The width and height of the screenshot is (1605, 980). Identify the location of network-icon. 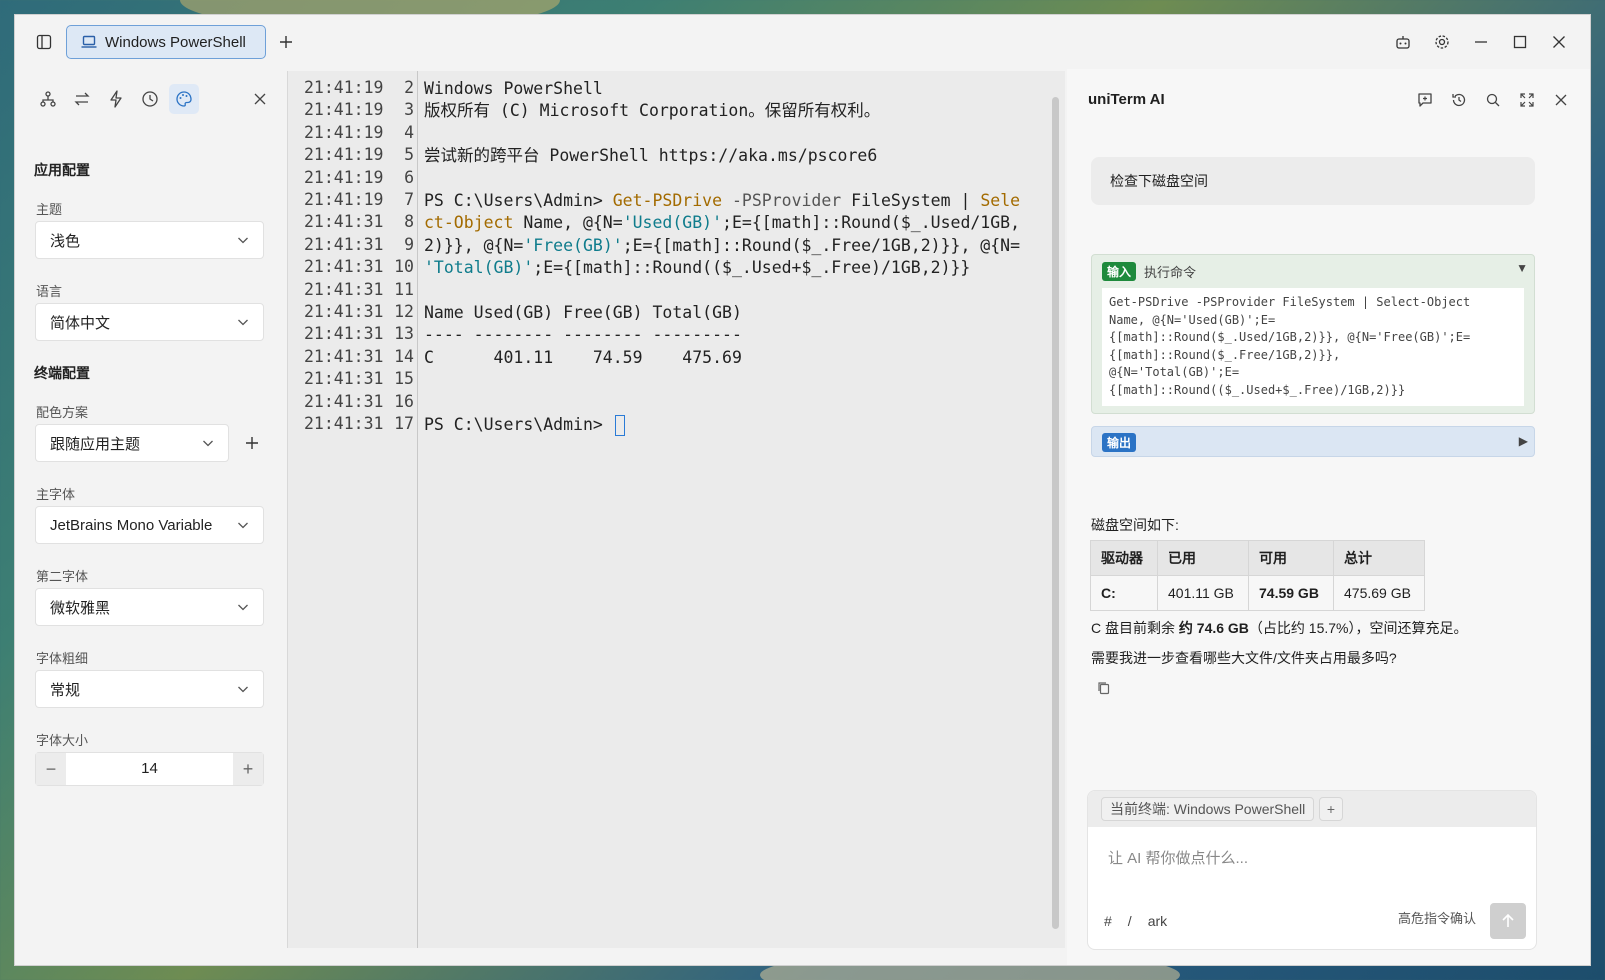
(48, 99).